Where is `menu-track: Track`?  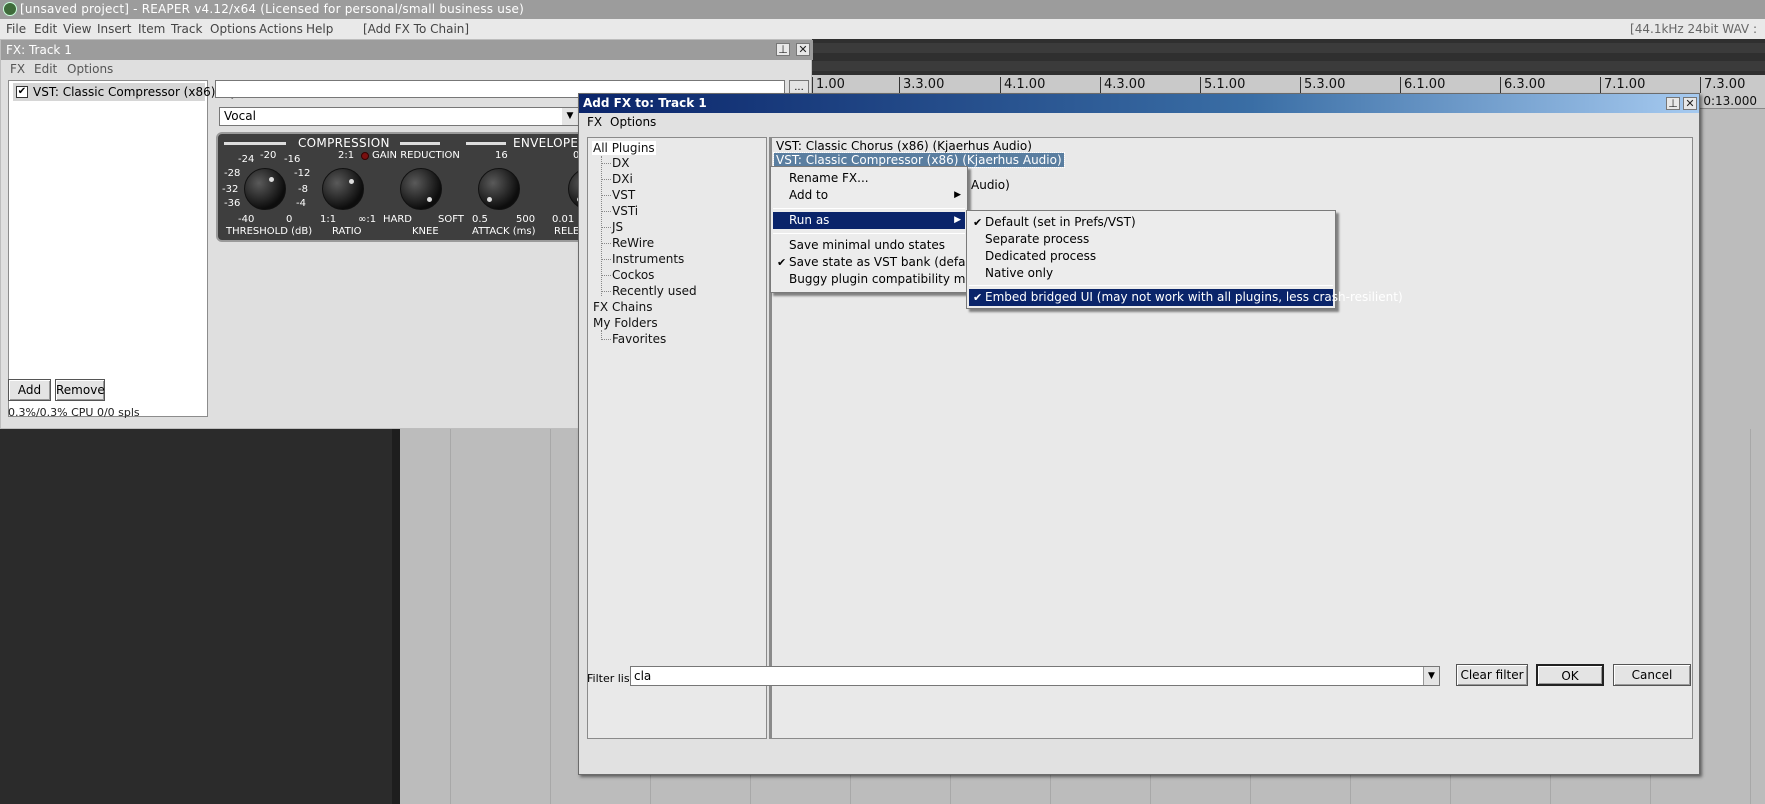
menu-track: Track is located at coordinates (186, 29).